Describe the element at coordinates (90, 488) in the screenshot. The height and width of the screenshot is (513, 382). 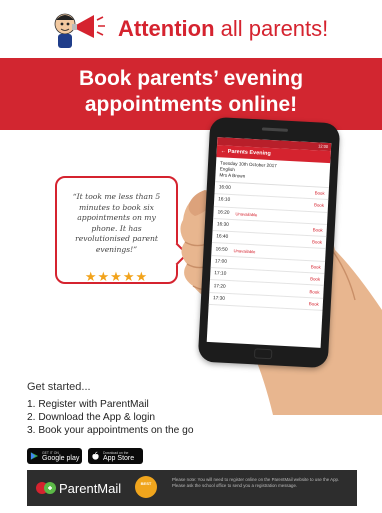
I see `parentmail-brand: ParentMail` at that location.